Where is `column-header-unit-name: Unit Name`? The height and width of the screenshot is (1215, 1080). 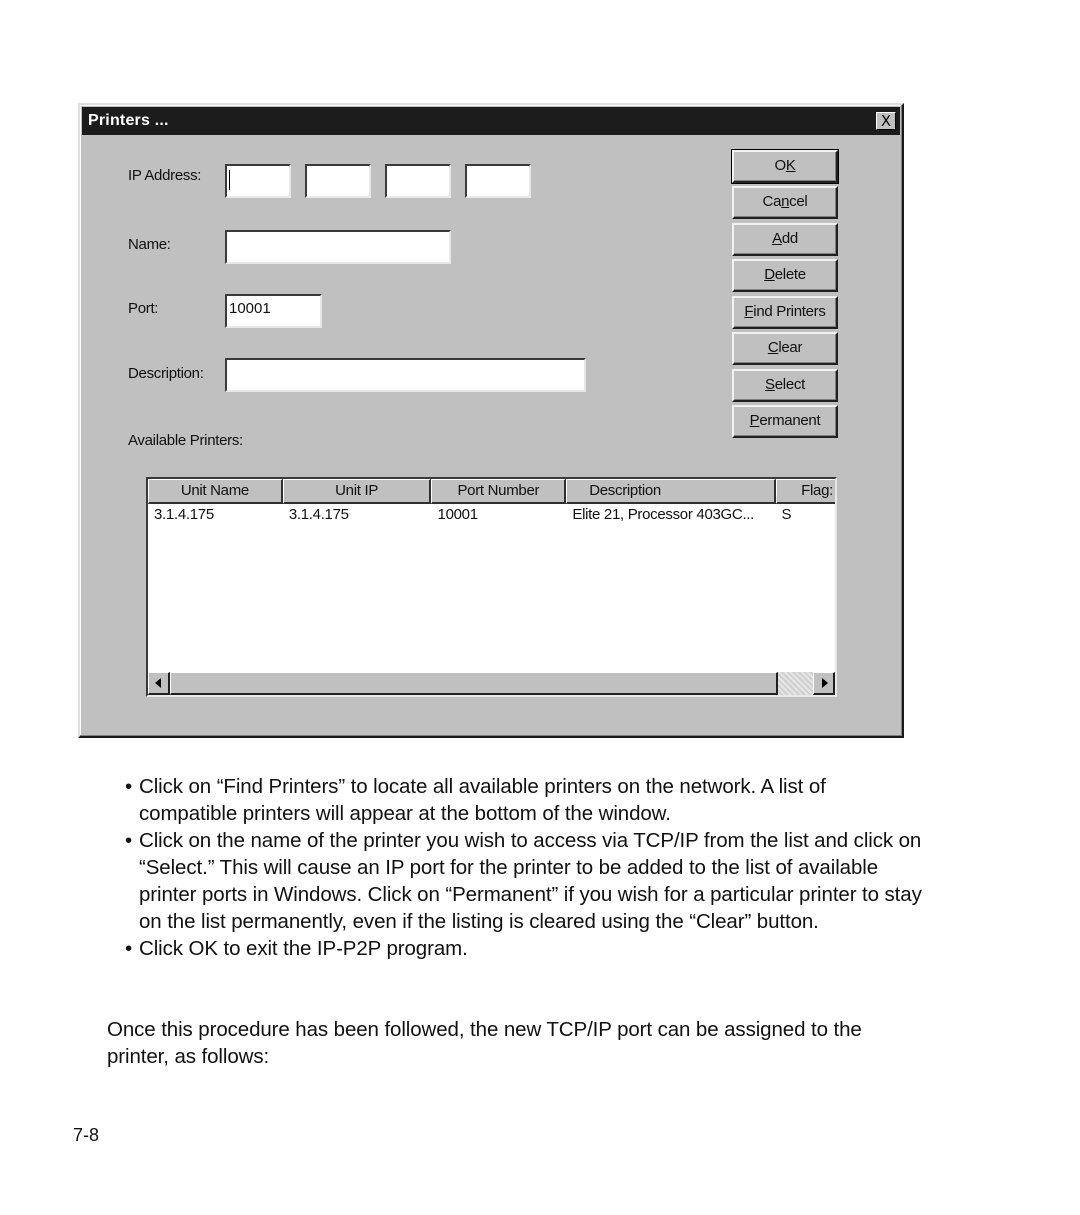 column-header-unit-name: Unit Name is located at coordinates (215, 491).